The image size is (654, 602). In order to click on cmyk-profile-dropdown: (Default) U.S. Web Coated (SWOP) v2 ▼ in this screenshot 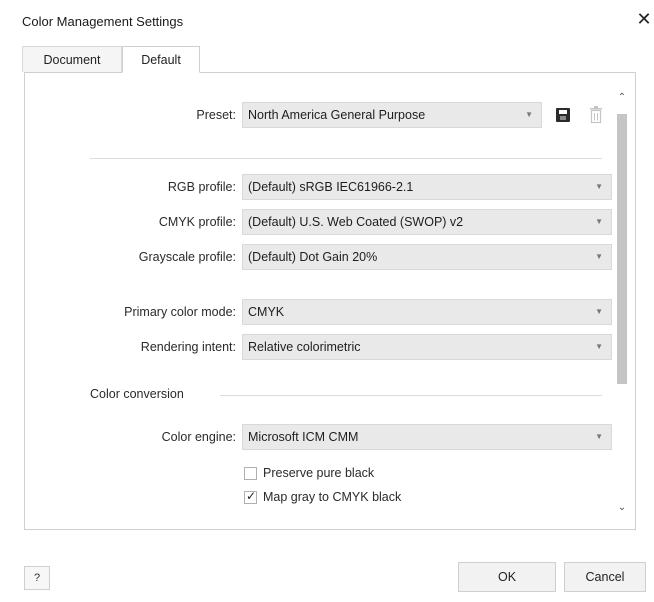, I will do `click(427, 222)`.